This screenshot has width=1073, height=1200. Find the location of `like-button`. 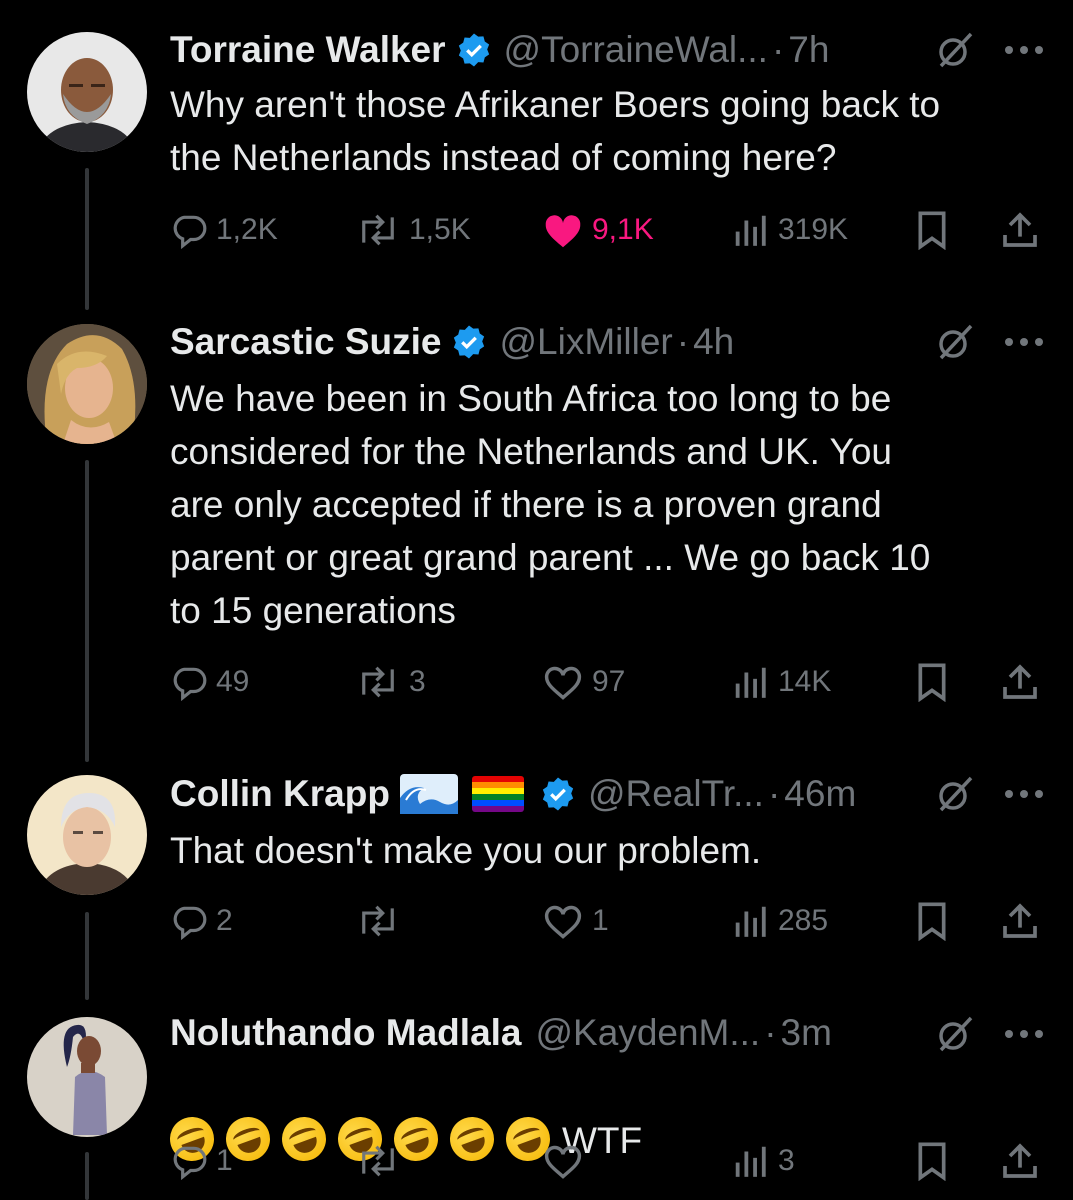

like-button is located at coordinates (567, 1161).